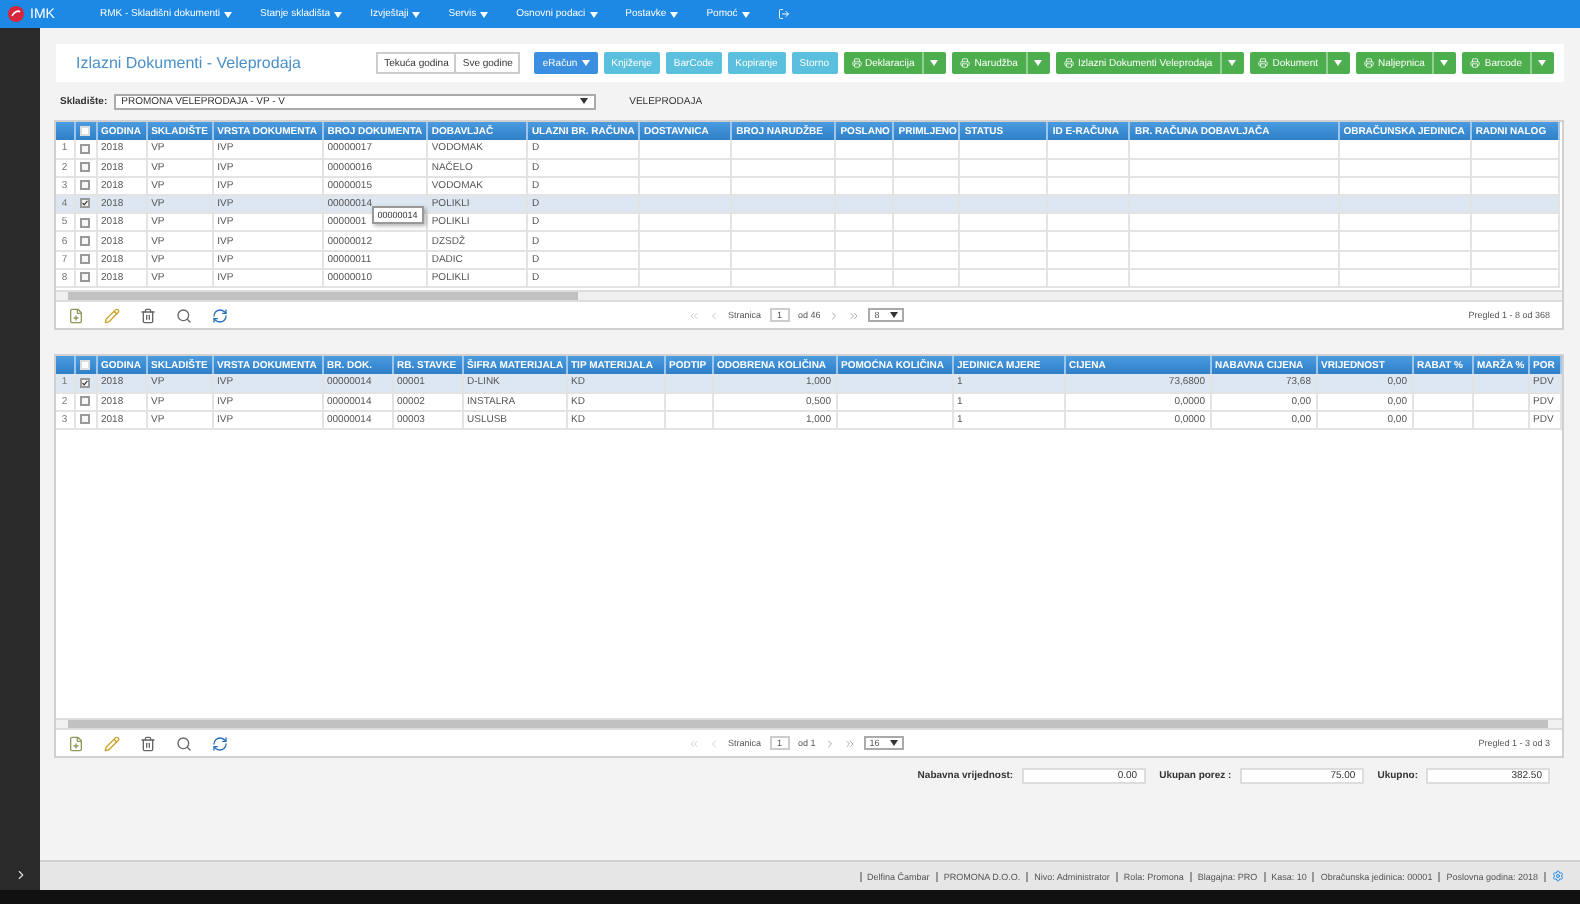 The height and width of the screenshot is (904, 1580). Describe the element at coordinates (190, 63) in the screenshot. I see `page-title: Izlazni Dokumenti - Veleprodaja` at that location.